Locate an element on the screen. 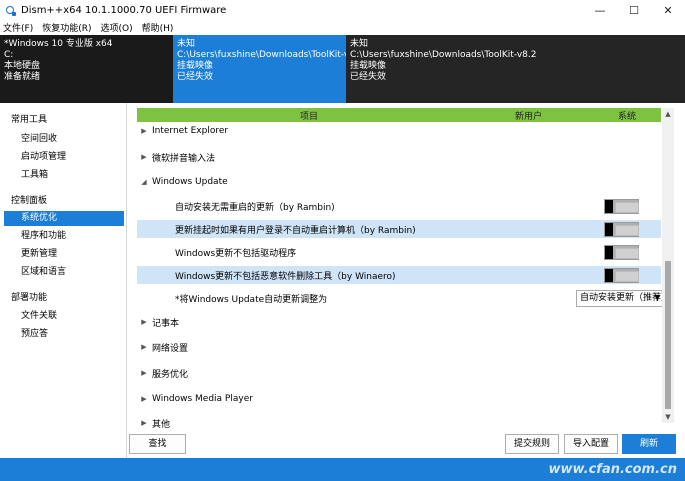 This screenshot has height=481, width=685. list-group-row: ▶ Internet Explorer is located at coordinates (399, 131).